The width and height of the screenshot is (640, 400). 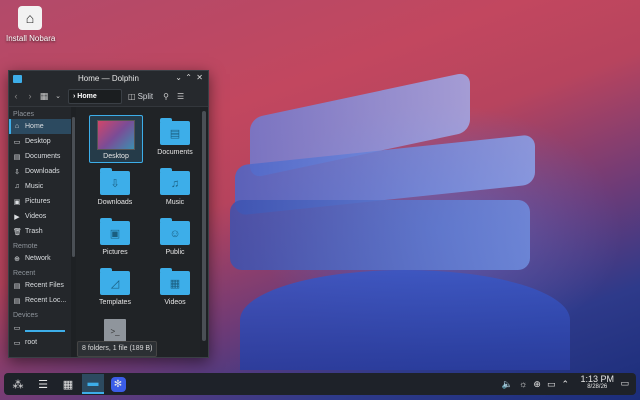 What do you see at coordinates (17, 217) in the screenshot?
I see `video-icon: ▶` at bounding box center [17, 217].